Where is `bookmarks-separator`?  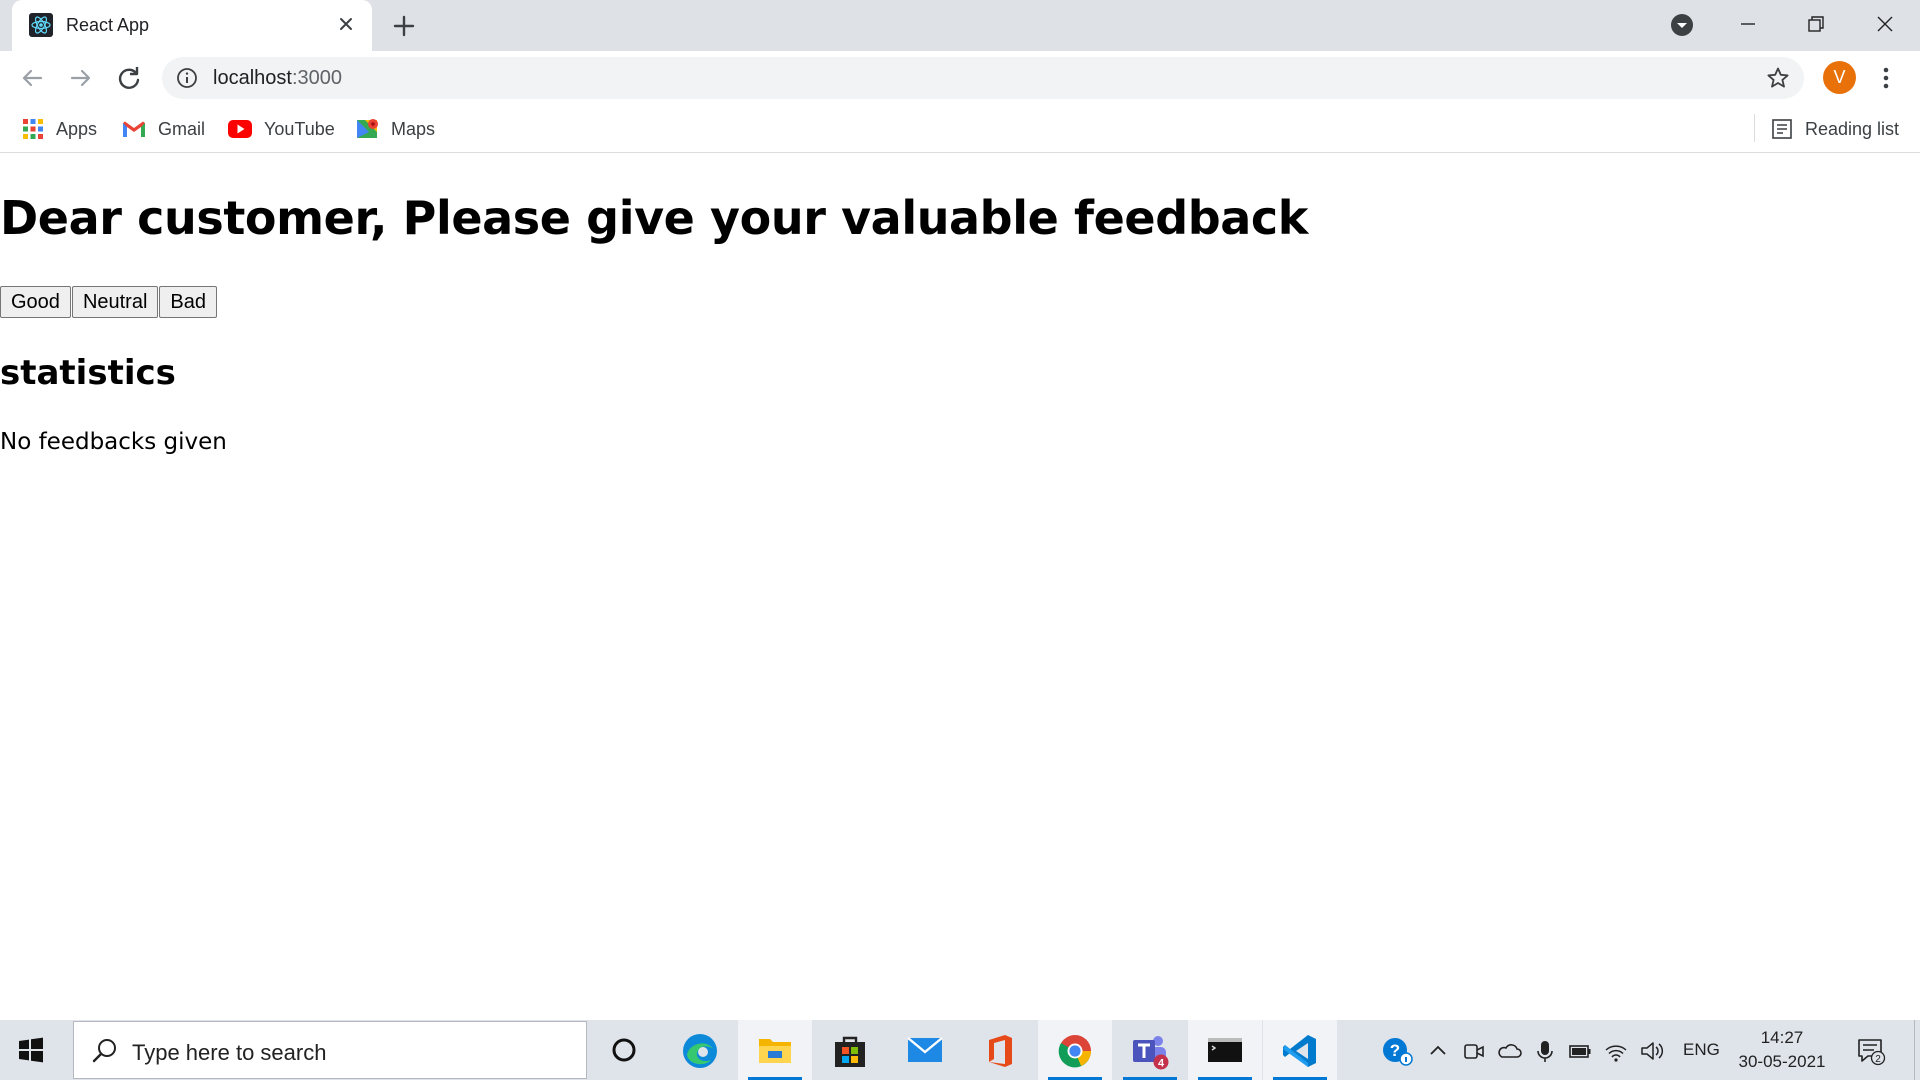 bookmarks-separator is located at coordinates (1754, 128).